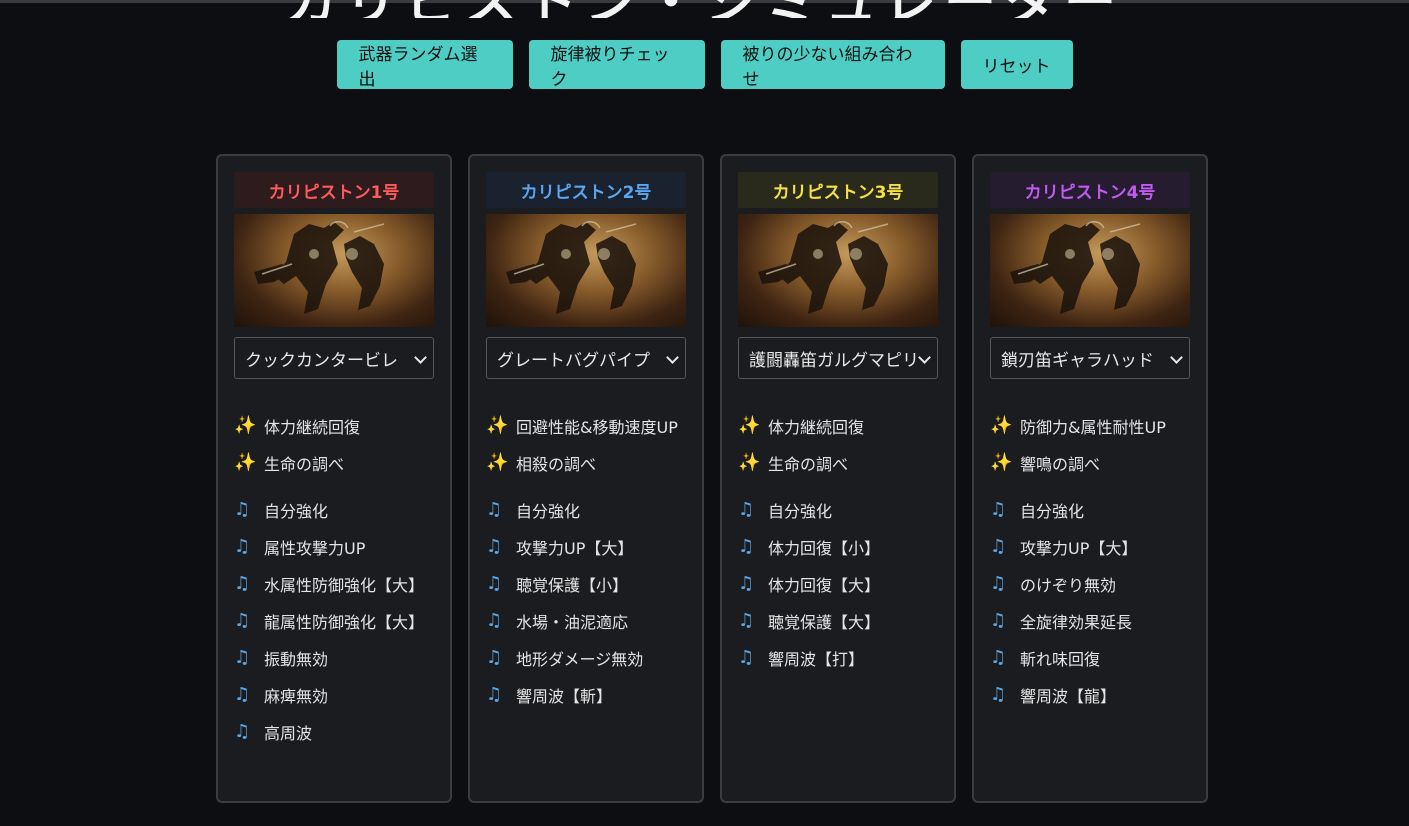 This screenshot has width=1409, height=826. I want to click on melody-label: 地形ダメージ無効, so click(580, 659).